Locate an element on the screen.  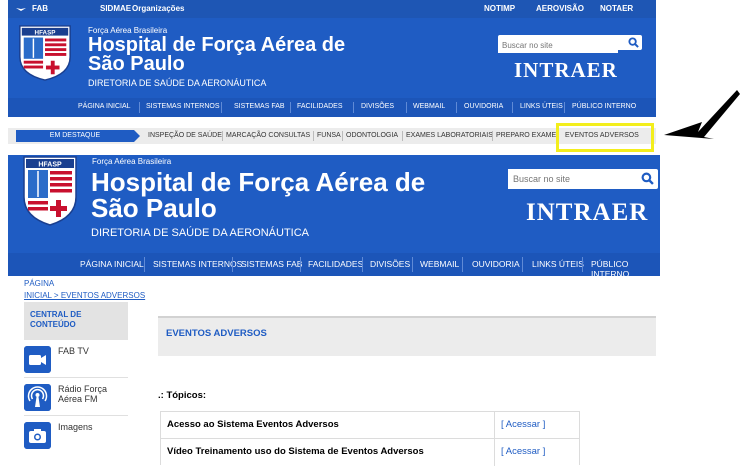
nav-large-sistemas-fab: SISTEMAS FAB is located at coordinates (271, 264).